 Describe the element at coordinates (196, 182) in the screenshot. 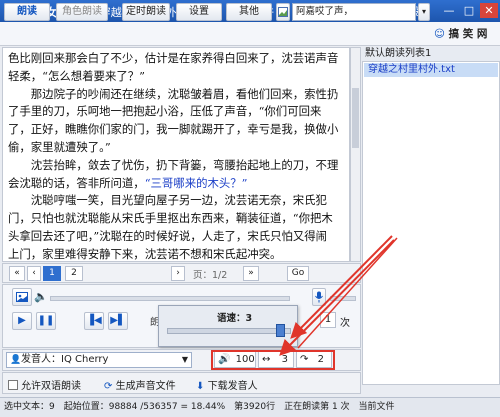

I see `highlighted-reading-text: “三哥哪来的木头？”` at that location.